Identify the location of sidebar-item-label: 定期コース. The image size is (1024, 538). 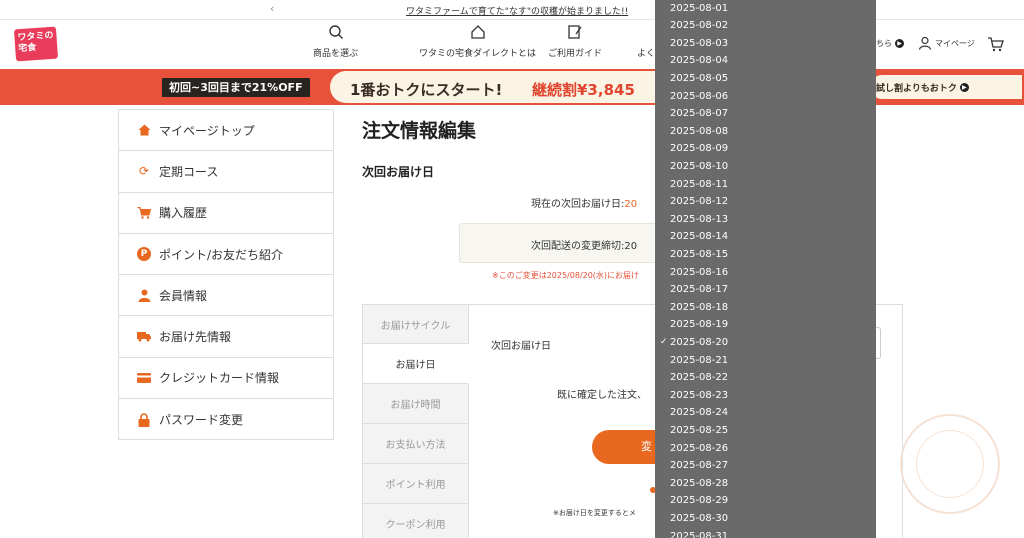
(189, 171).